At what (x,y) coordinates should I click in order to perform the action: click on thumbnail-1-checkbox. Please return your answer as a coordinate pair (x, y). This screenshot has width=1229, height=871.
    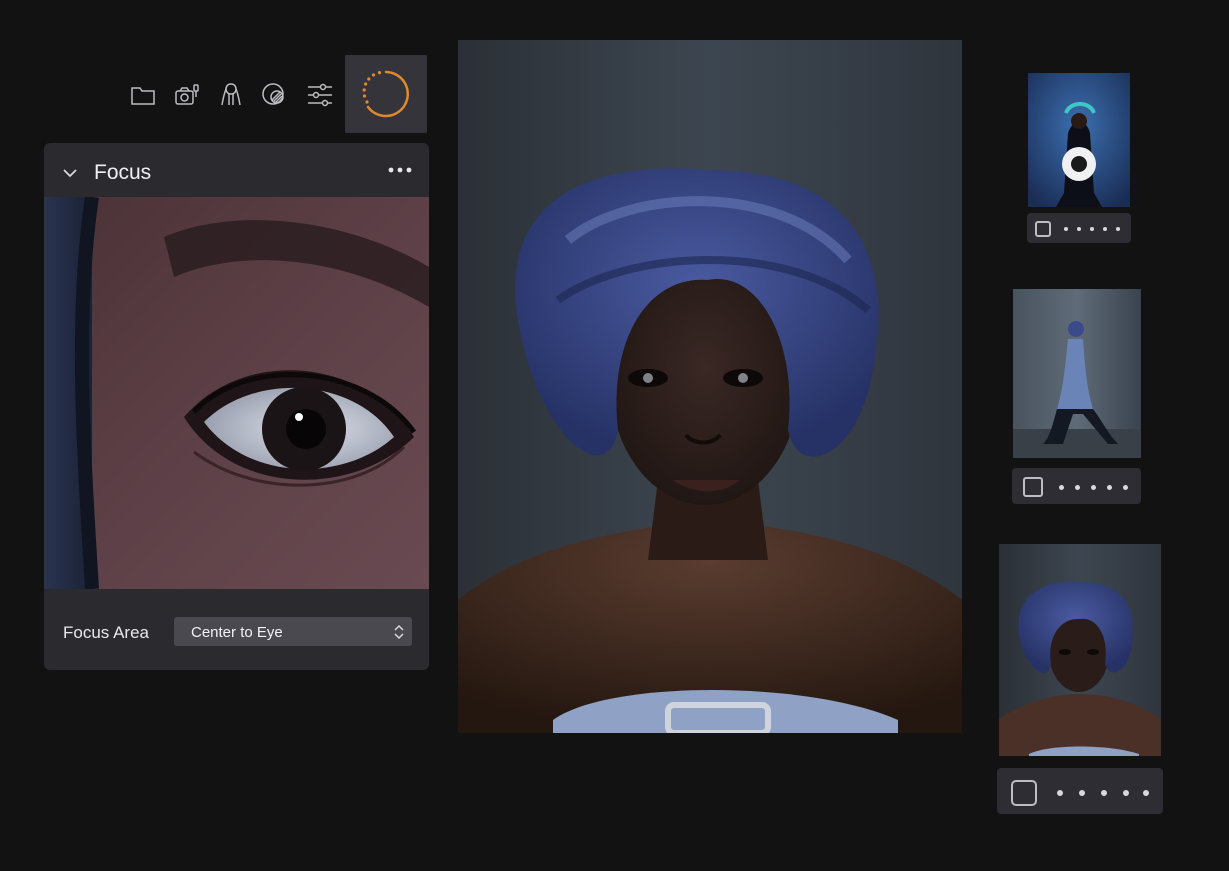
    Looking at the image, I should click on (1043, 229).